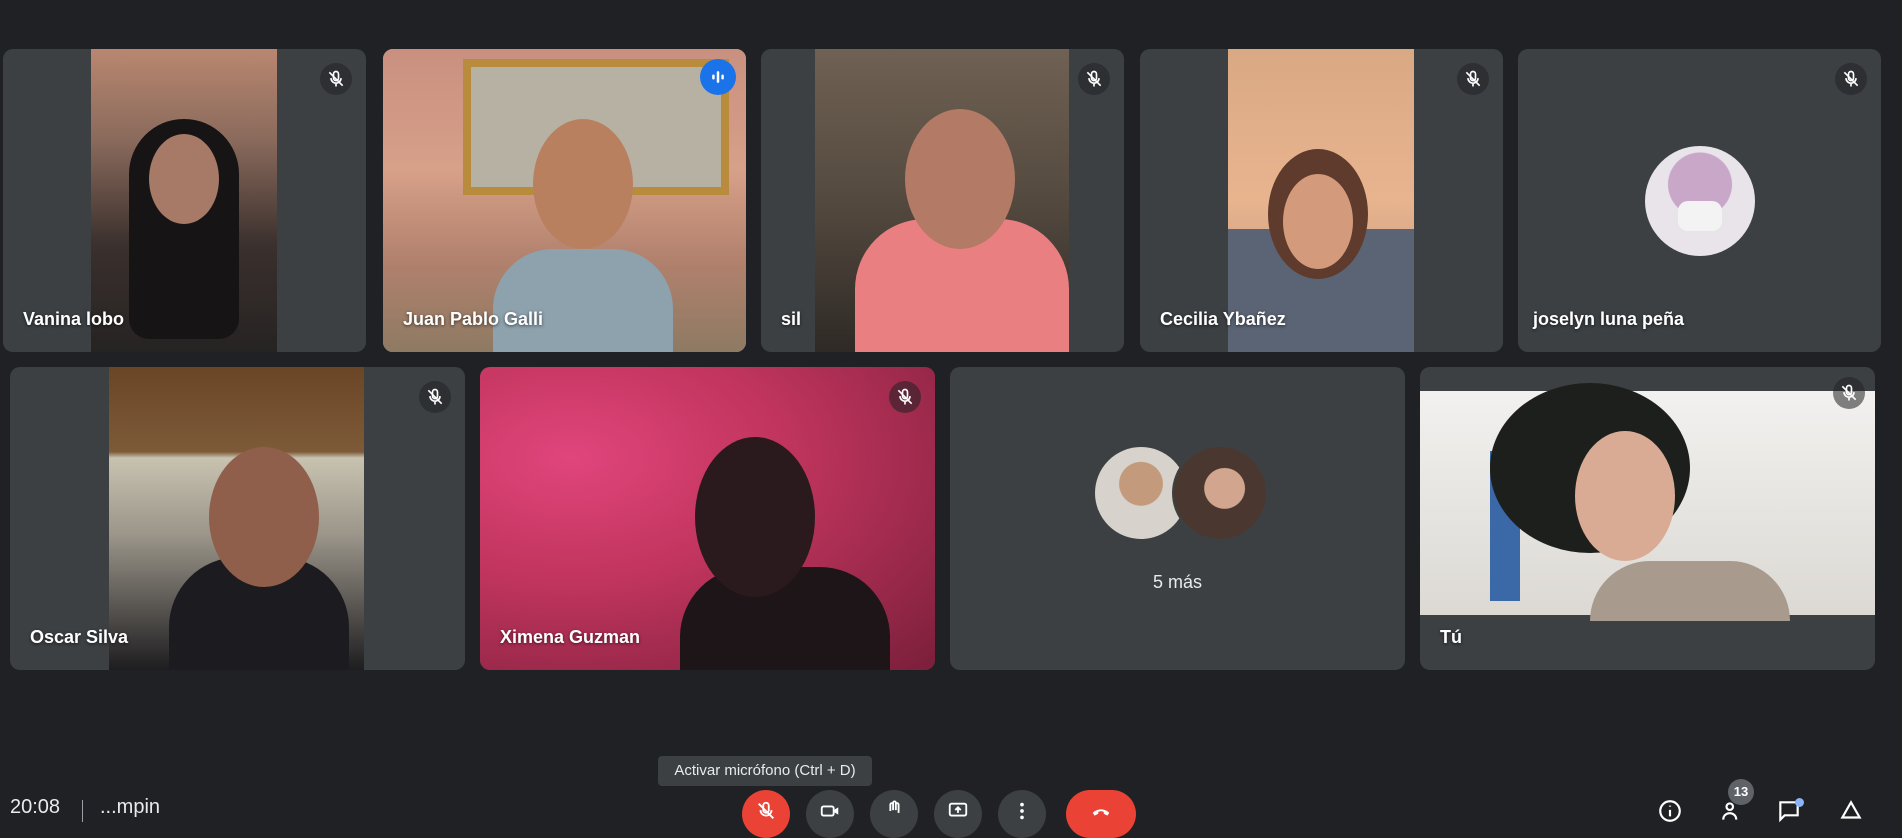  I want to click on more-options-button, so click(1022, 814).